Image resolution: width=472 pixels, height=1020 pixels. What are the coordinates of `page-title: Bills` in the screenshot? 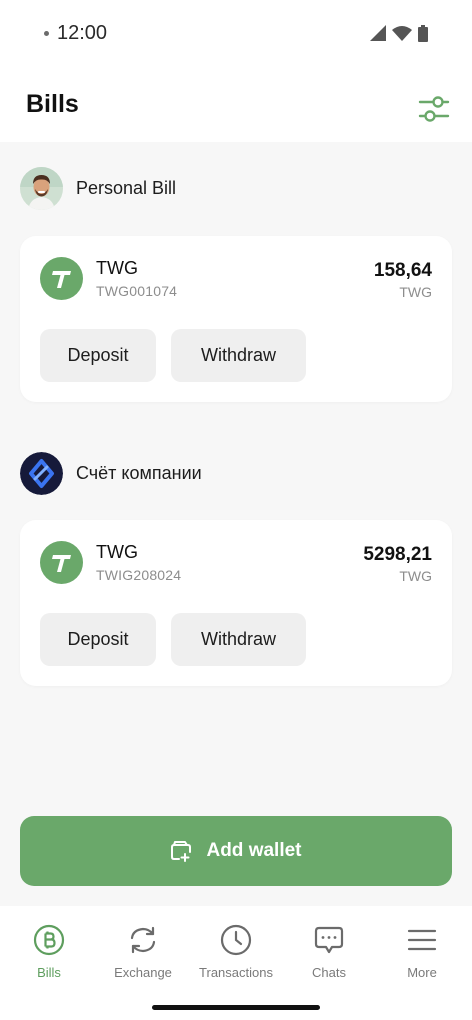 It's located at (52, 104).